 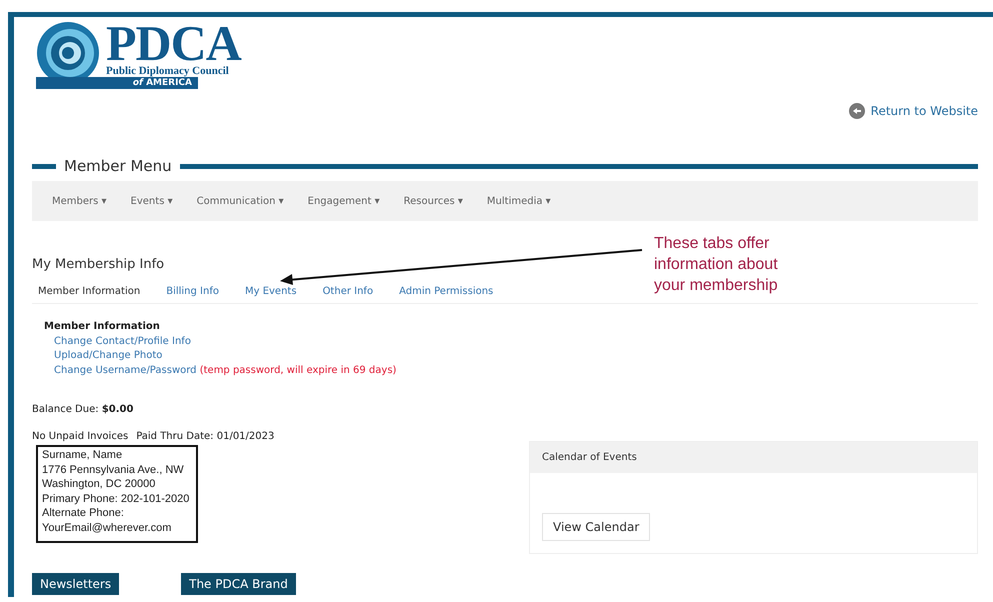 What do you see at coordinates (913, 111) in the screenshot?
I see `return-to-website-link: Return to Website` at bounding box center [913, 111].